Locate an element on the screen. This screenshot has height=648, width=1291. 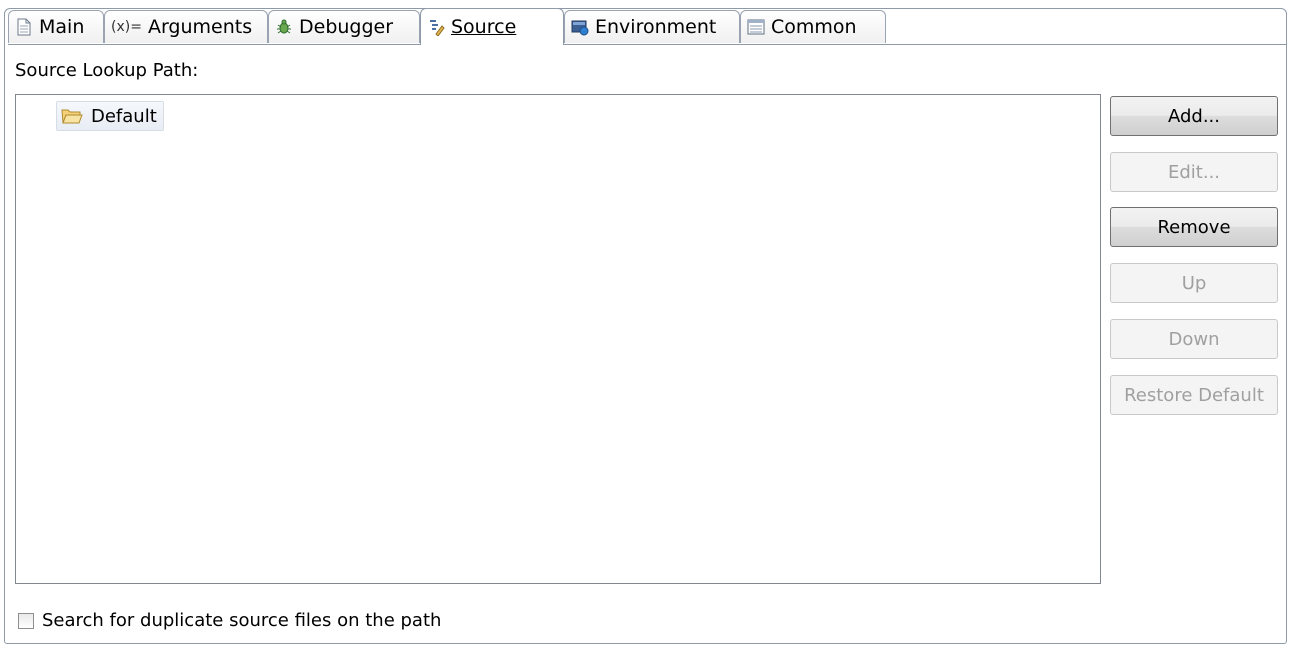
tab-debugger-label: Debugger is located at coordinates (346, 27).